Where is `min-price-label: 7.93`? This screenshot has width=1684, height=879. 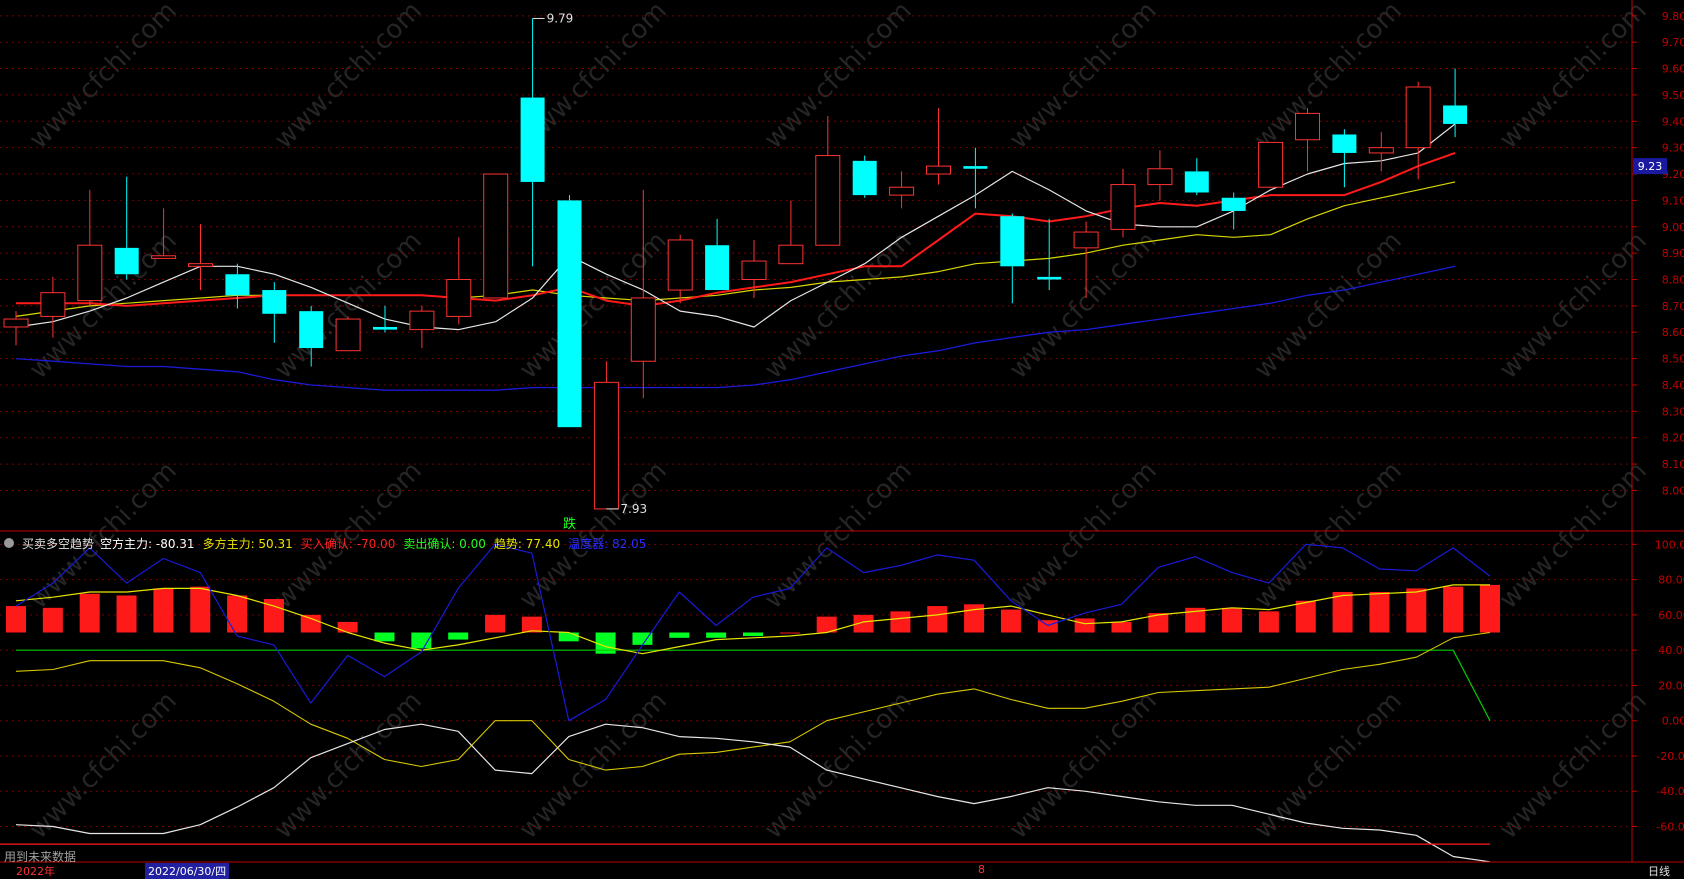
min-price-label: 7.93 is located at coordinates (633, 509).